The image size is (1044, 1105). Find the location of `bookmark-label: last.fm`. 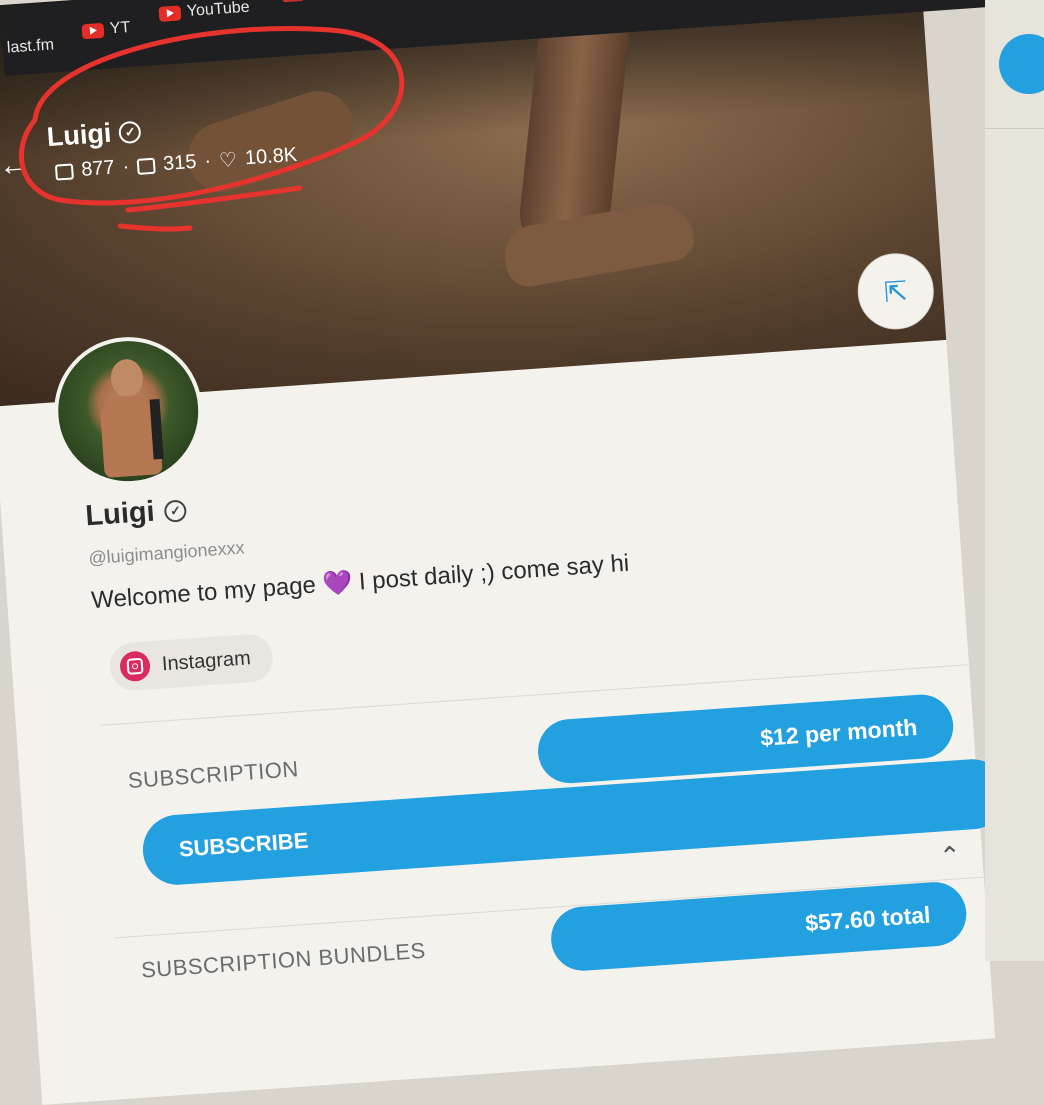

bookmark-label: last.fm is located at coordinates (30, 46).